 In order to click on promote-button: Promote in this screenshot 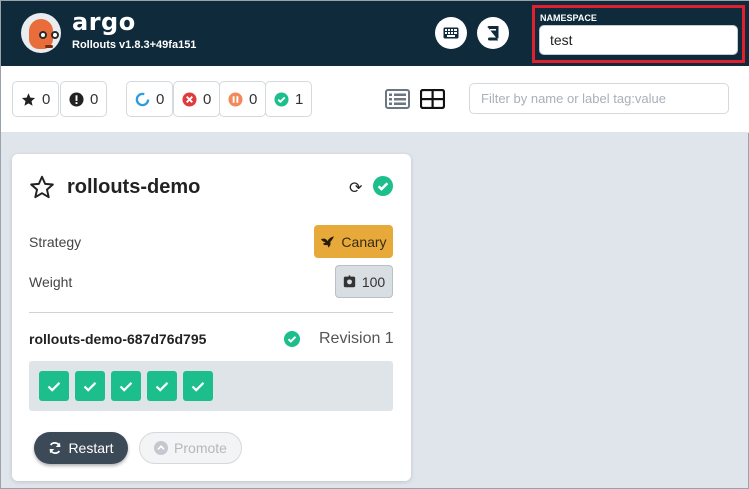, I will do `click(190, 448)`.